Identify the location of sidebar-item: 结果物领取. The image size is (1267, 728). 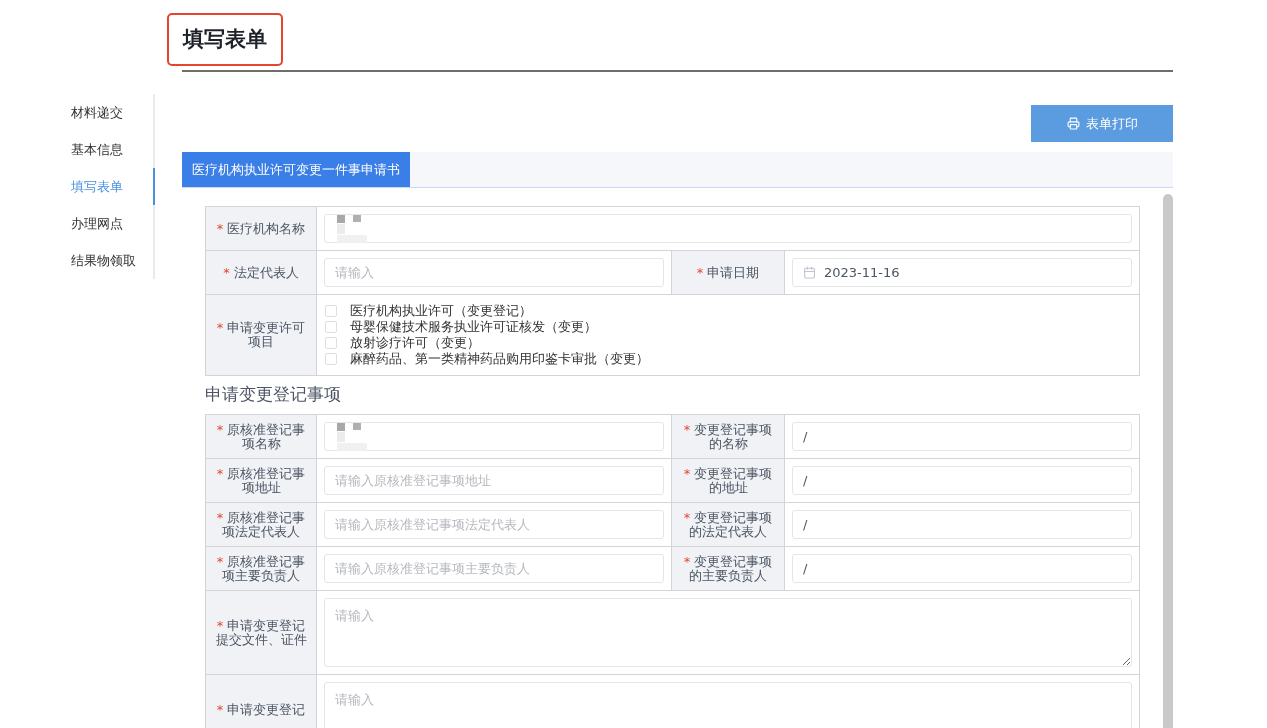
(113, 260).